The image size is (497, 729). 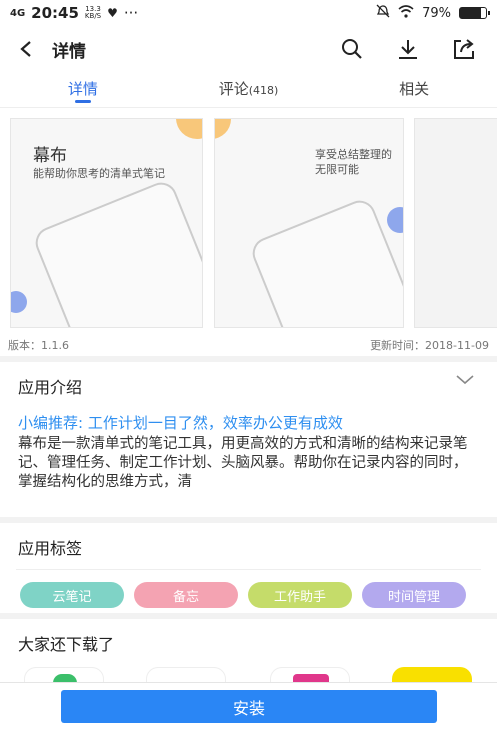 I want to click on app-screenshot: 幕布 能帮助你思考的清单式笔记, so click(x=106, y=223).